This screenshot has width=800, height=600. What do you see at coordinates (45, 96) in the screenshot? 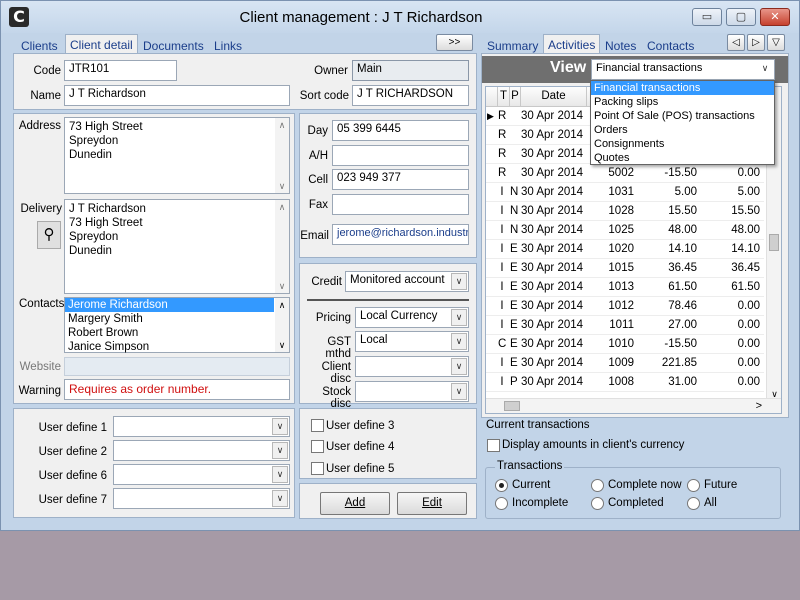
I see `name-label: Name` at bounding box center [45, 96].